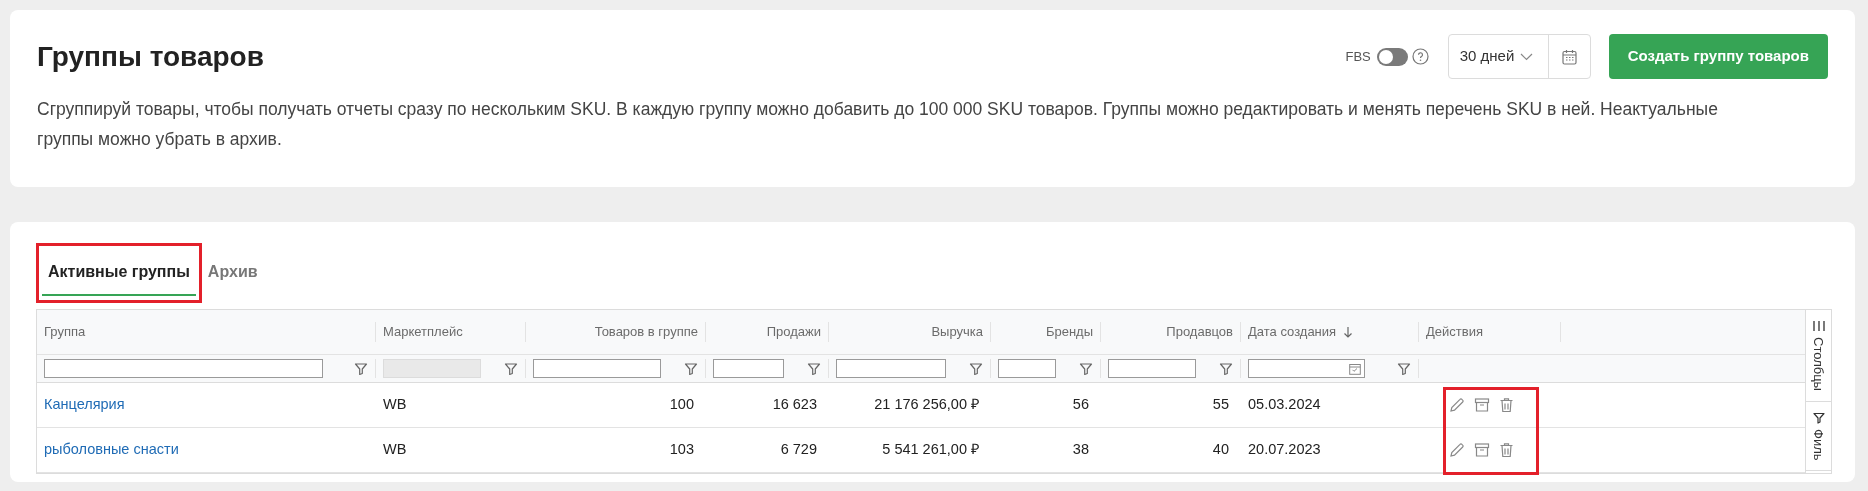 The width and height of the screenshot is (1868, 491). I want to click on date-filter-field, so click(1306, 368).